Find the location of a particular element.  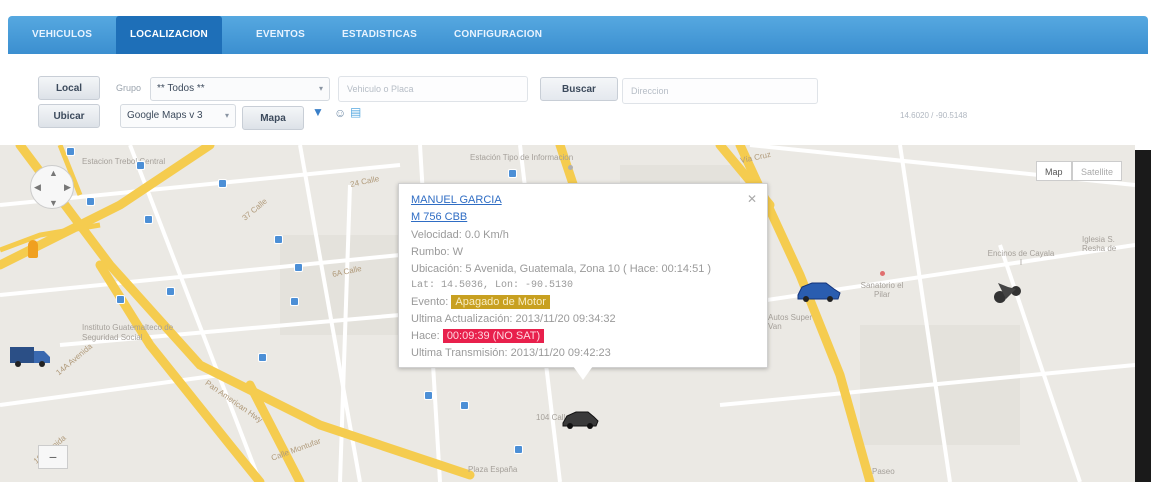

tab-localizacion: LOCALIZACION is located at coordinates (169, 35).